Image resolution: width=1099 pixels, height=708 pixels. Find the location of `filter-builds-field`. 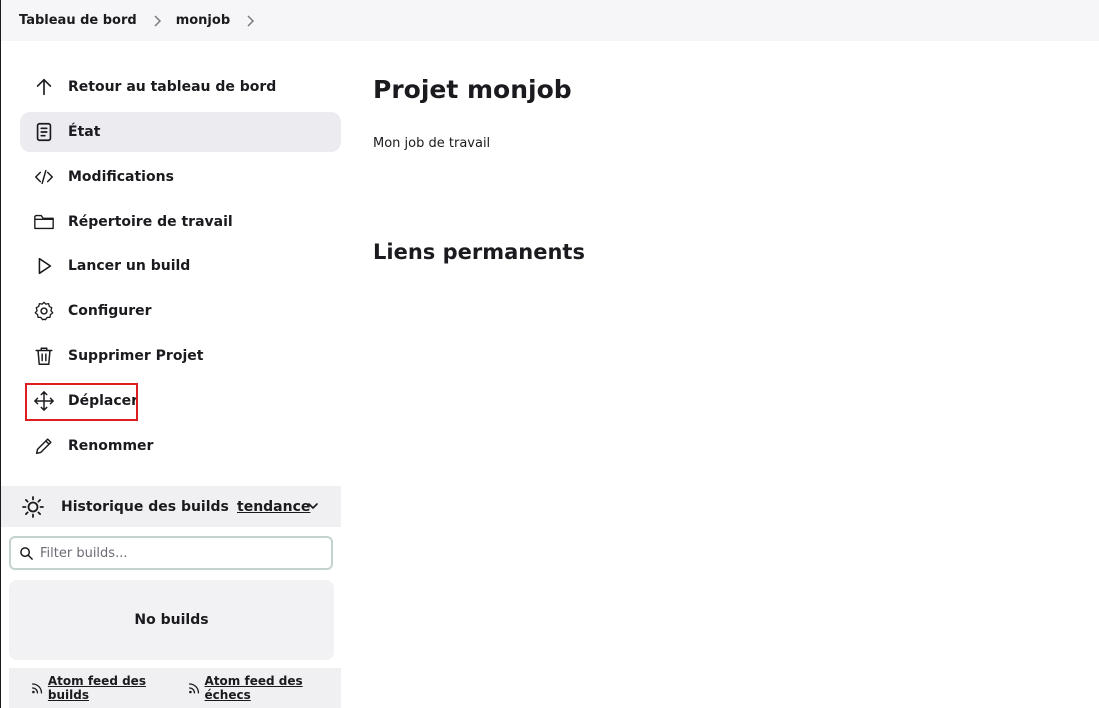

filter-builds-field is located at coordinates (171, 553).